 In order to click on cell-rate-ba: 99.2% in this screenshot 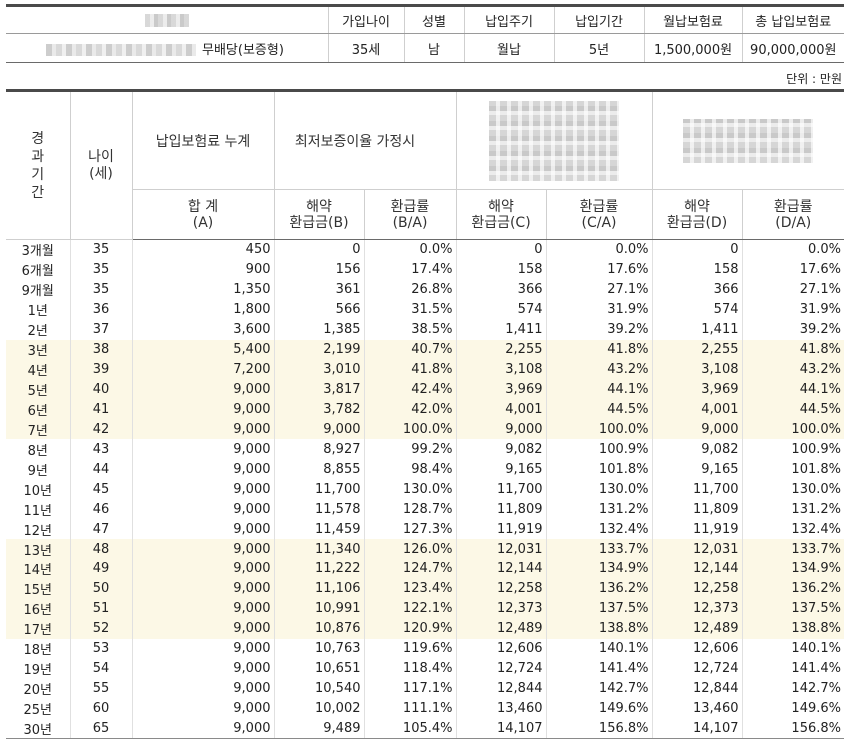, I will do `click(410, 449)`.